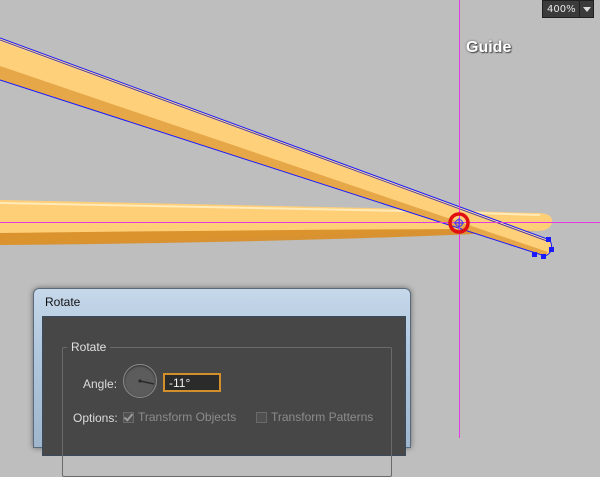  What do you see at coordinates (128, 417) in the screenshot?
I see `transform-objects-checkbox` at bounding box center [128, 417].